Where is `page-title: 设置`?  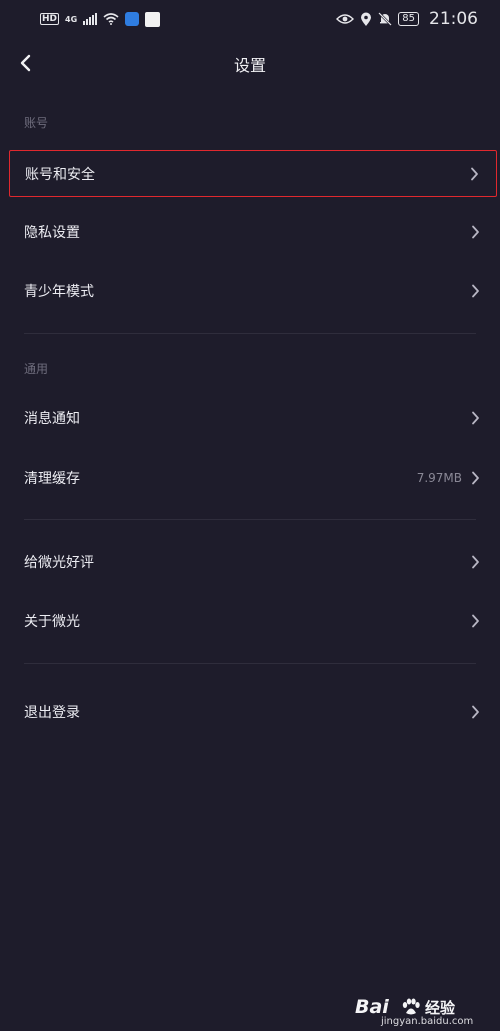
page-title: 设置 is located at coordinates (249, 65).